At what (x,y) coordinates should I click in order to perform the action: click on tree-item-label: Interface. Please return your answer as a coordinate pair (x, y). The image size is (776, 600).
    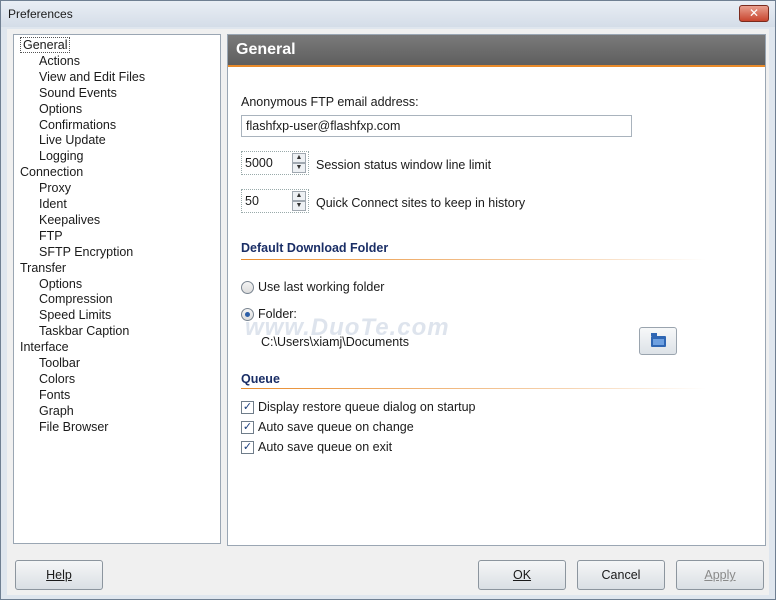
    Looking at the image, I should click on (44, 347).